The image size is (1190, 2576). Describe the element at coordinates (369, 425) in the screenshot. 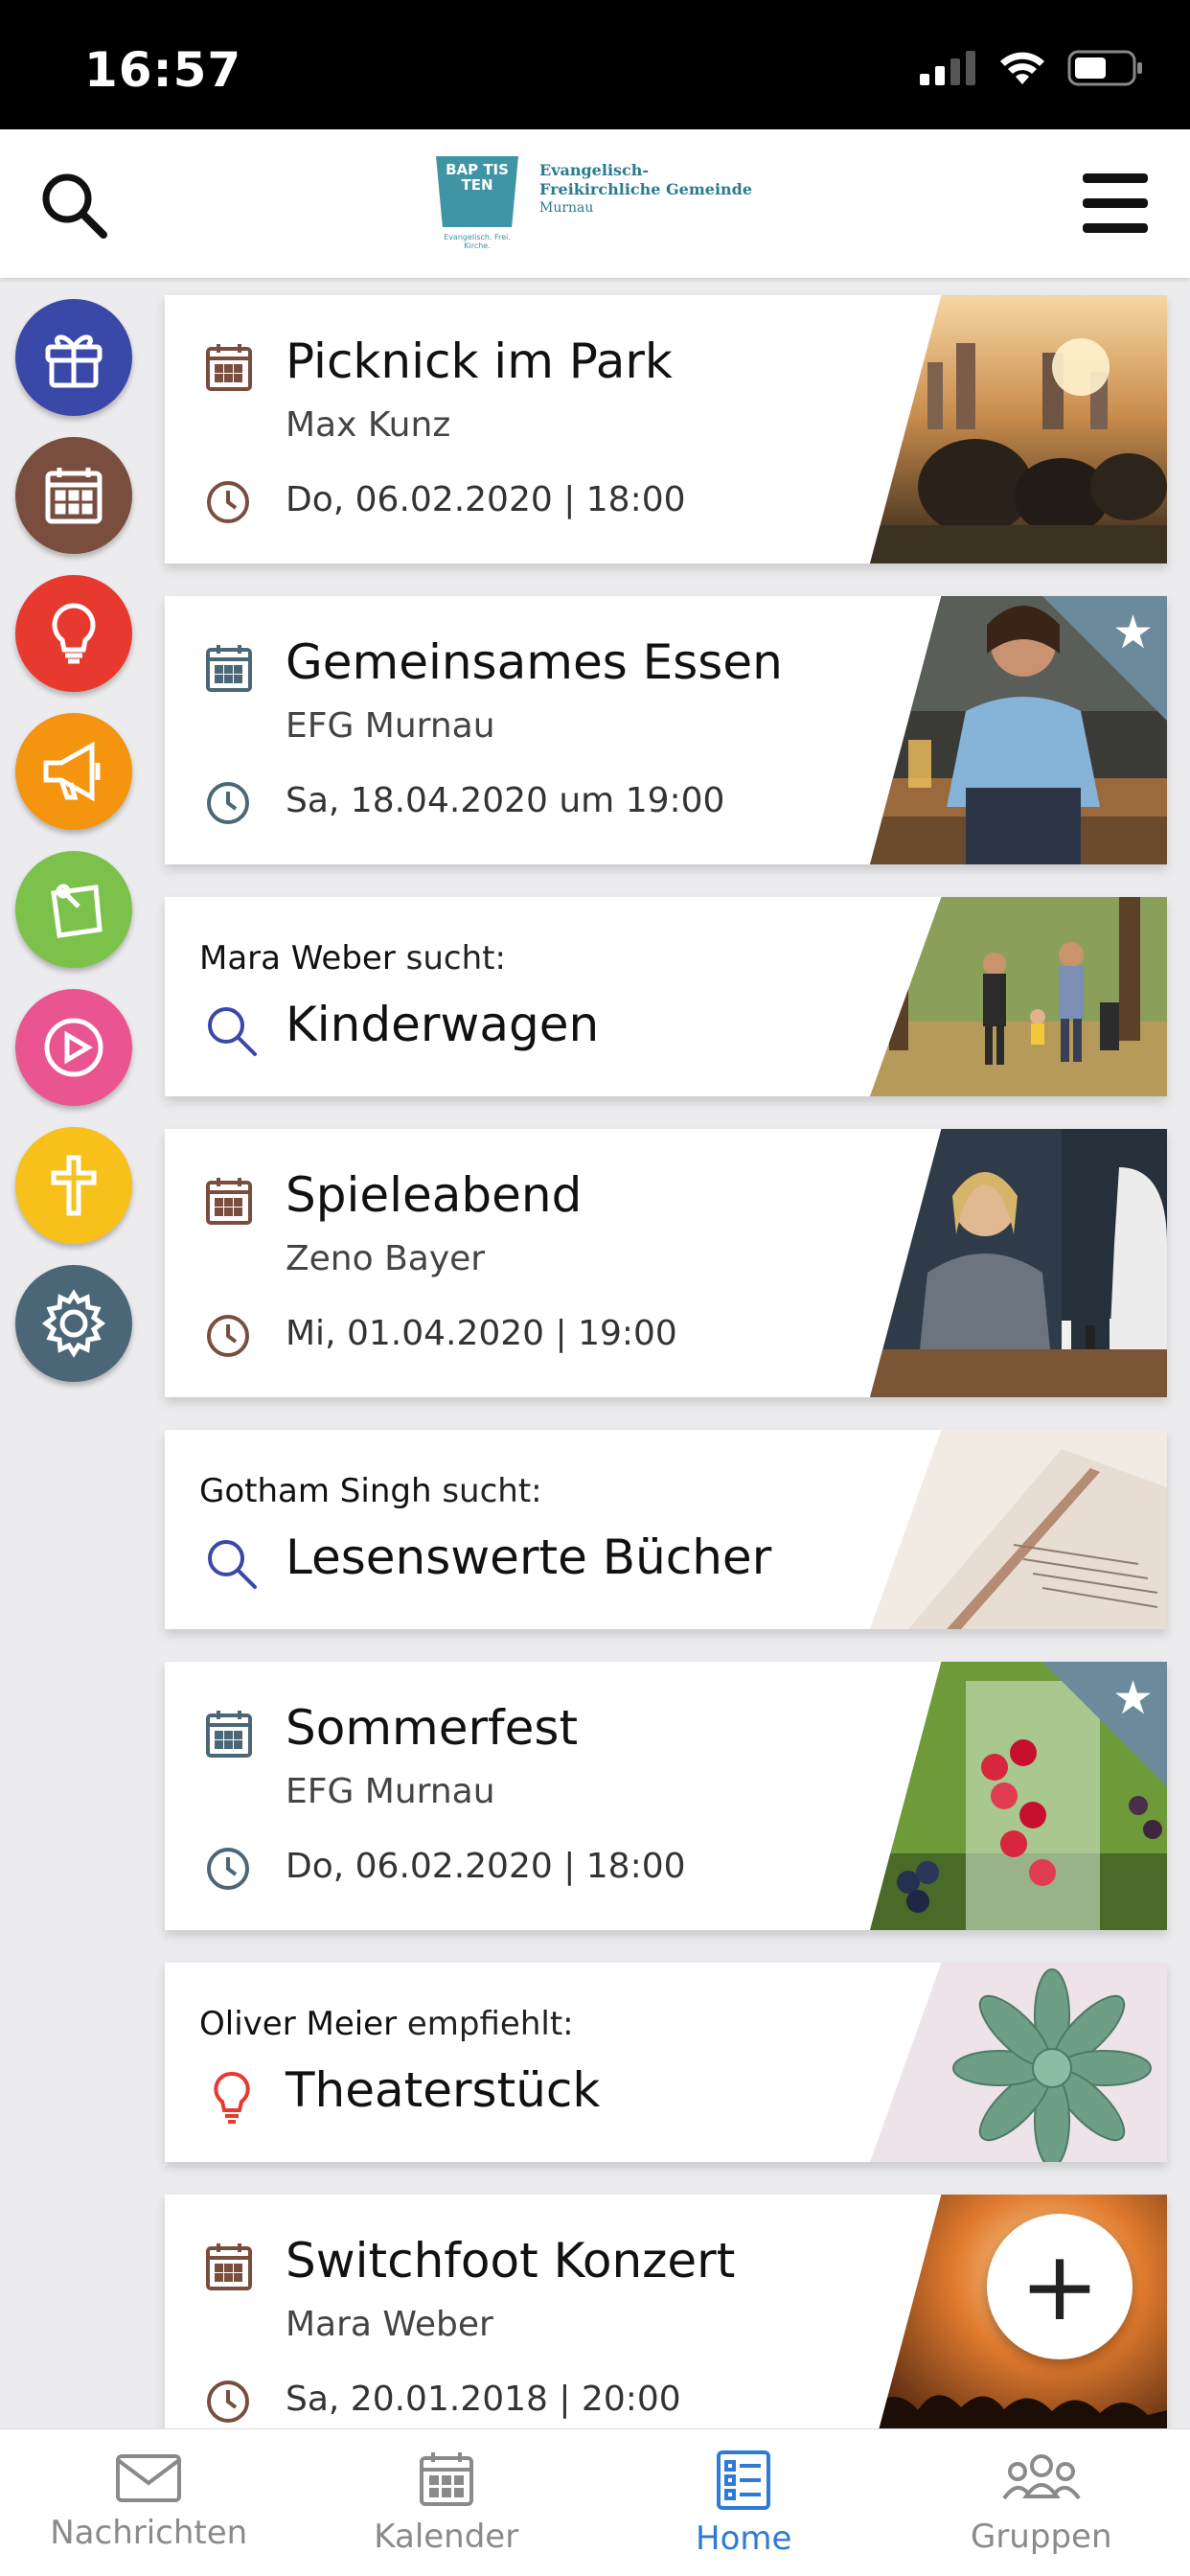

I see `event-organizer: Max Kunz` at that location.